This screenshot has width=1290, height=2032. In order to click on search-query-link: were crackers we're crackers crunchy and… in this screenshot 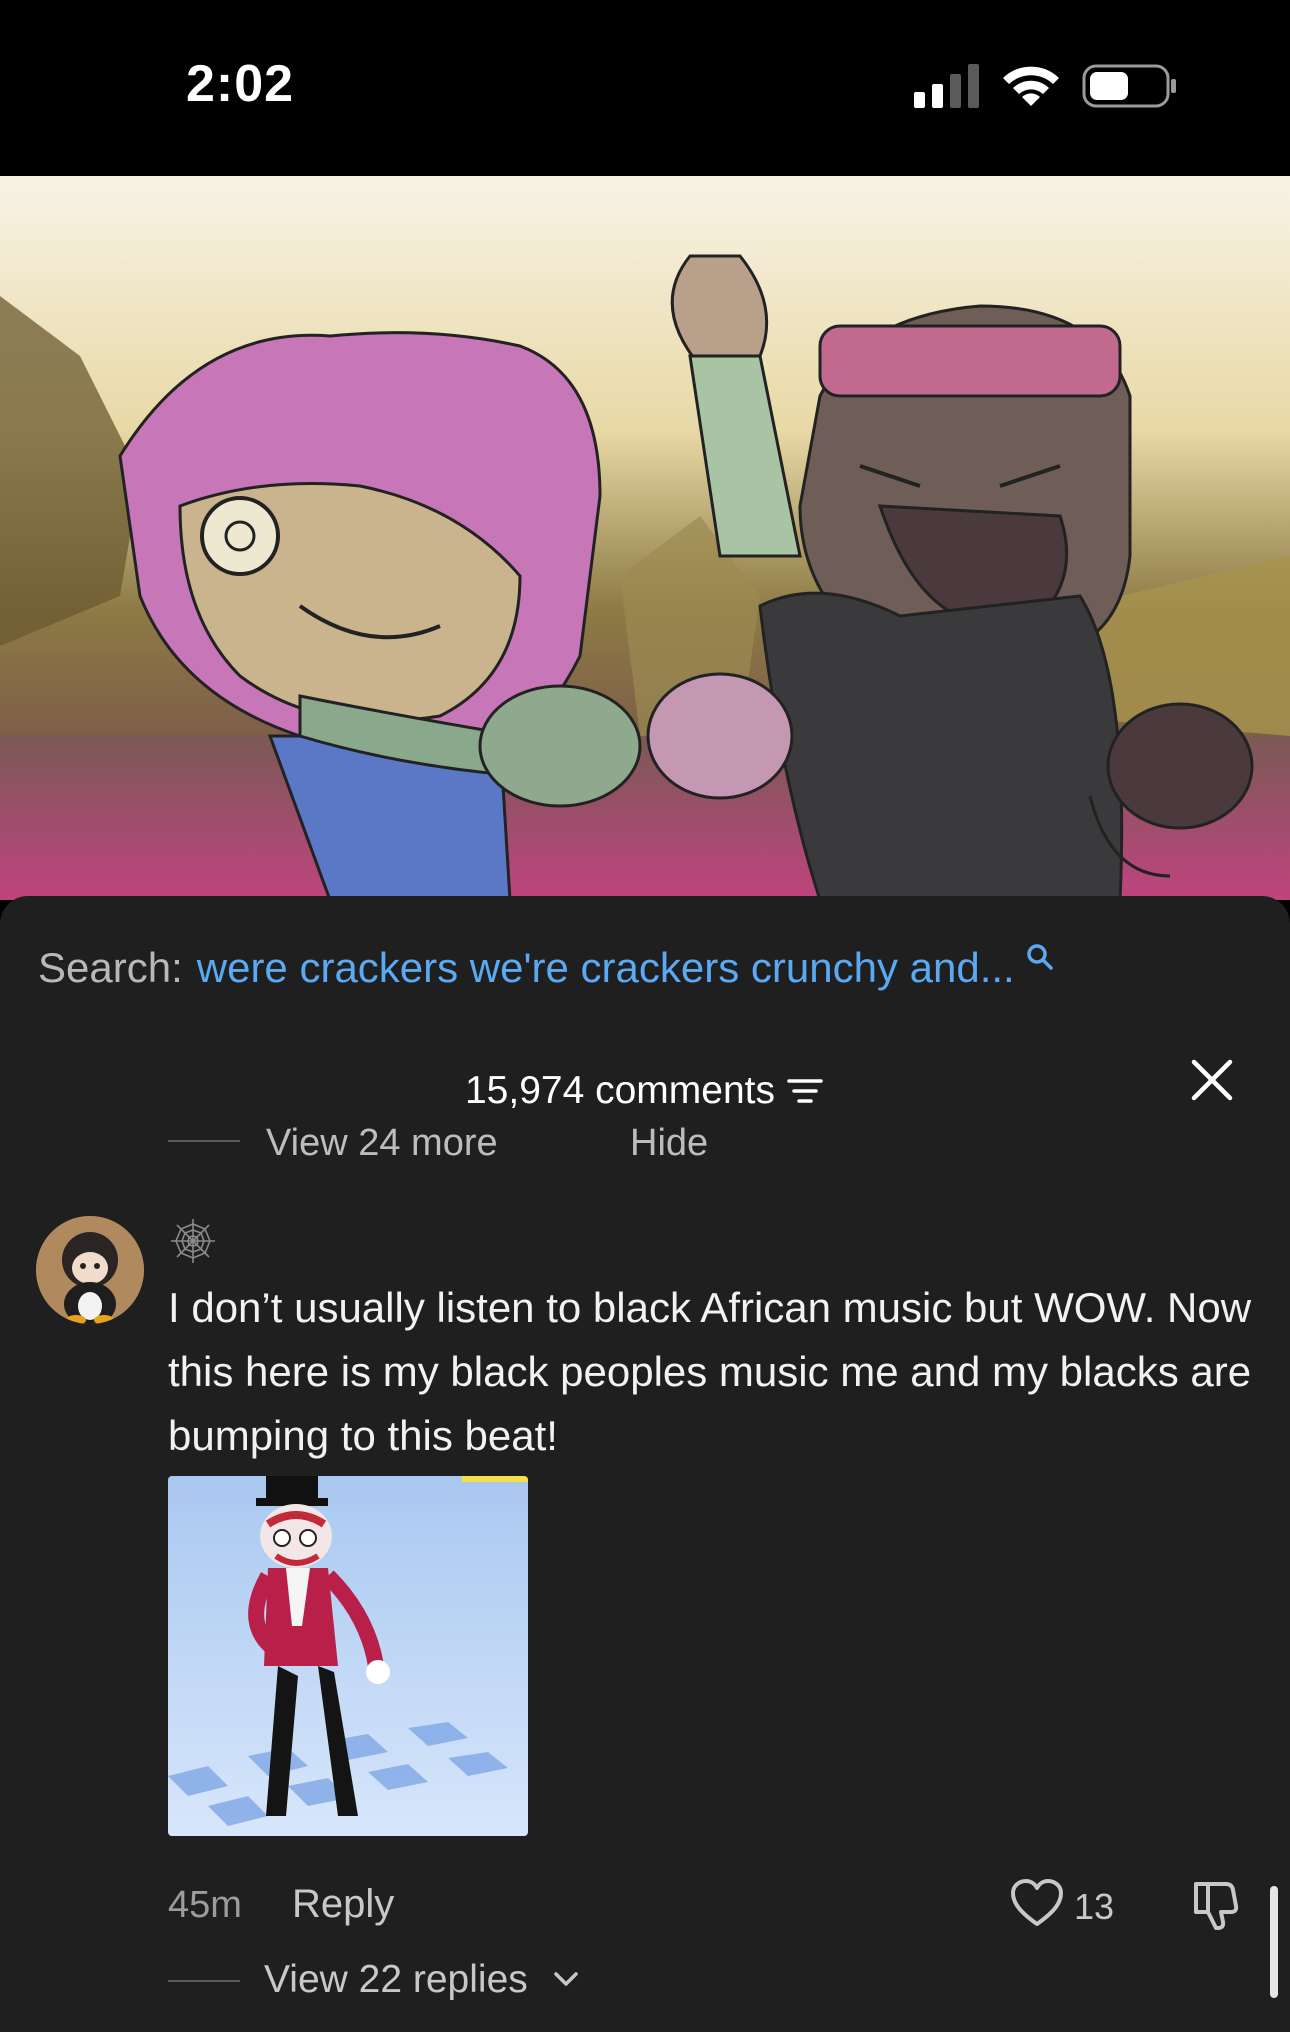, I will do `click(606, 968)`.